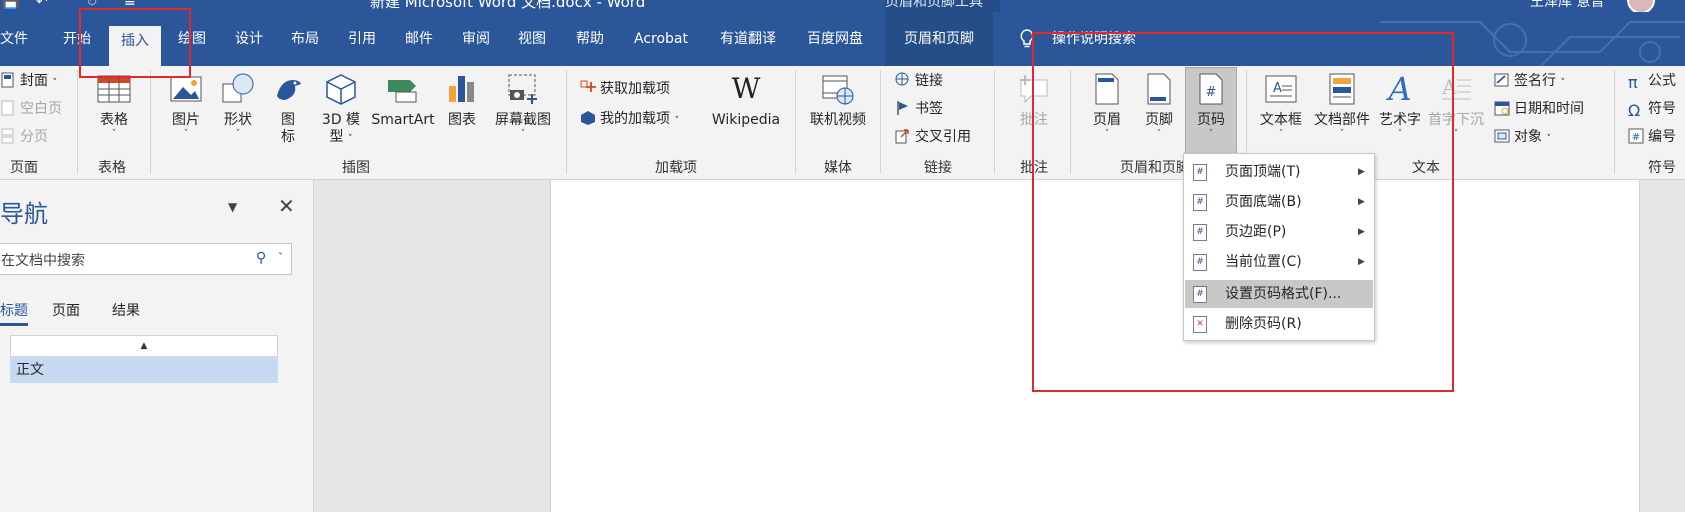  Describe the element at coordinates (114, 105) in the screenshot. I see `table-button: 表格 ˅` at that location.